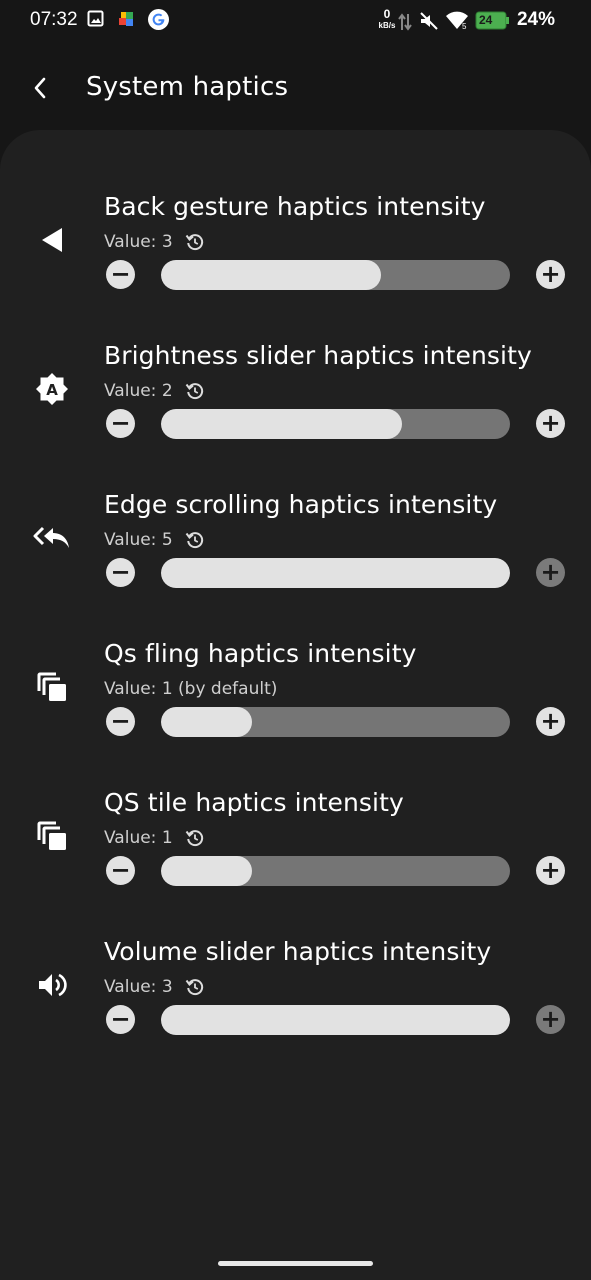 The height and width of the screenshot is (1280, 591). I want to click on volume-icon, so click(52, 985).